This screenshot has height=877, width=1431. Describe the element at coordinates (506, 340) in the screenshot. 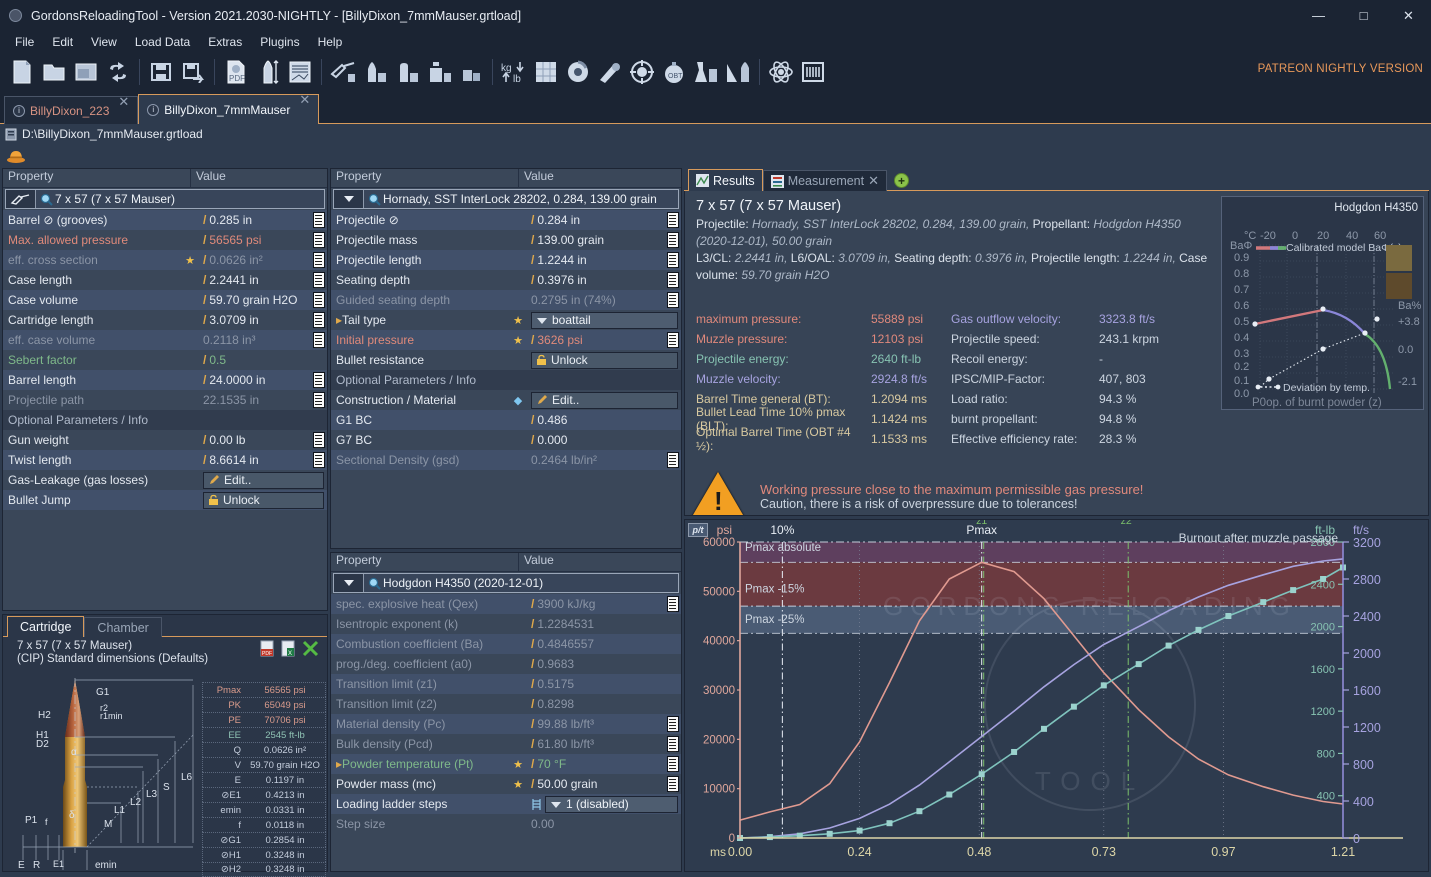

I see `property-row: Initial pressure ★/3626 psi` at that location.